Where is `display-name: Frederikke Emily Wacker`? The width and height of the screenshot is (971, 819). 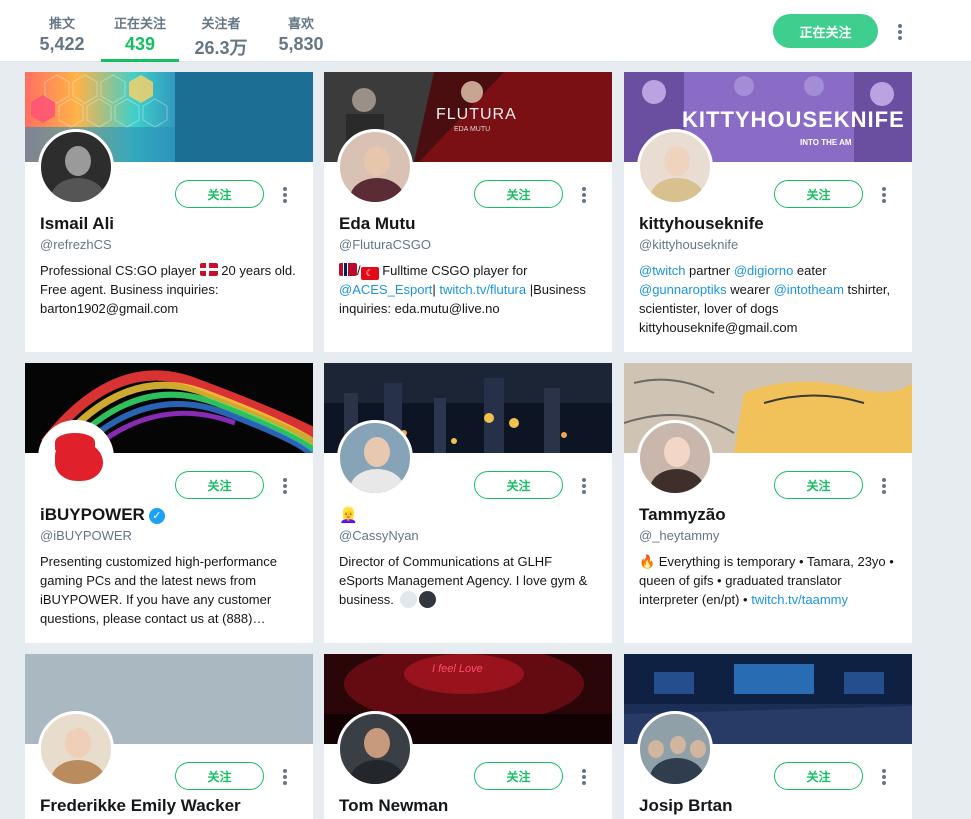
display-name: Frederikke Emily Wacker is located at coordinates (140, 806).